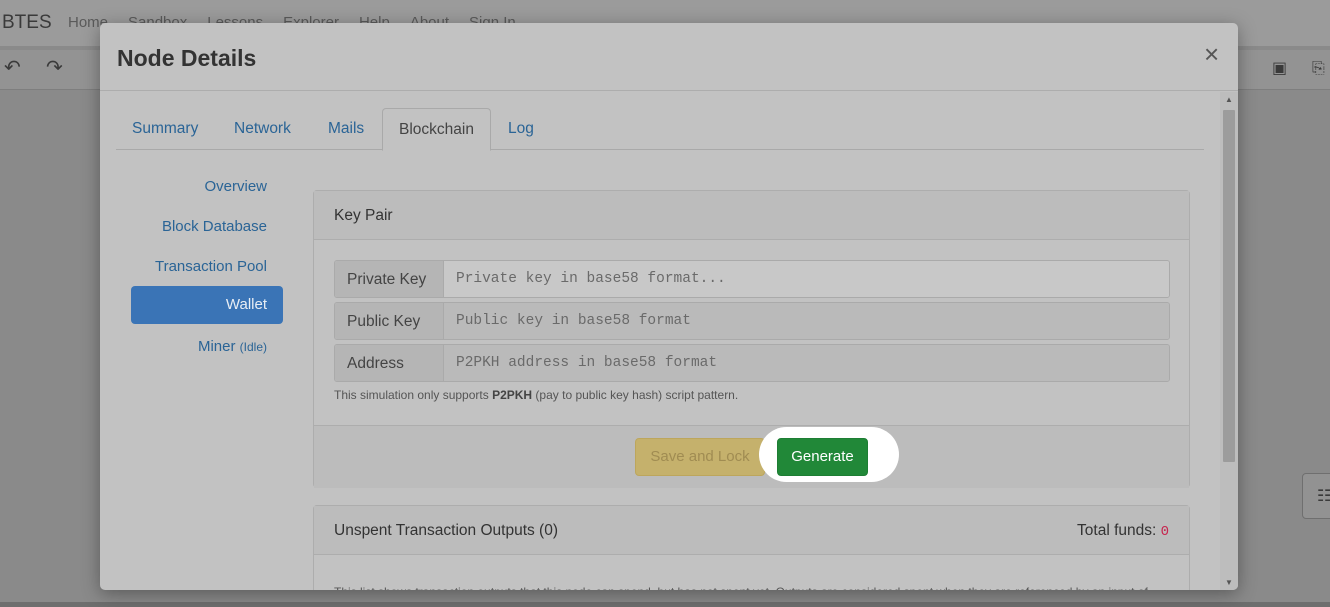  I want to click on total-funds-label: Total funds:, so click(1119, 530).